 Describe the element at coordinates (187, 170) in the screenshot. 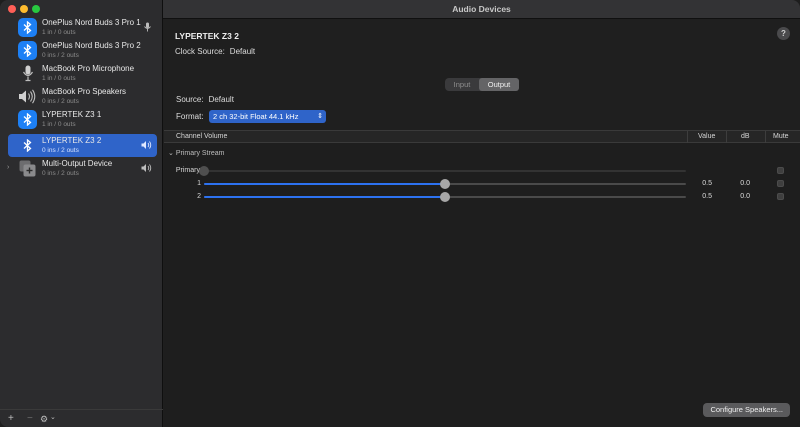

I see `channel-label: Primary` at that location.